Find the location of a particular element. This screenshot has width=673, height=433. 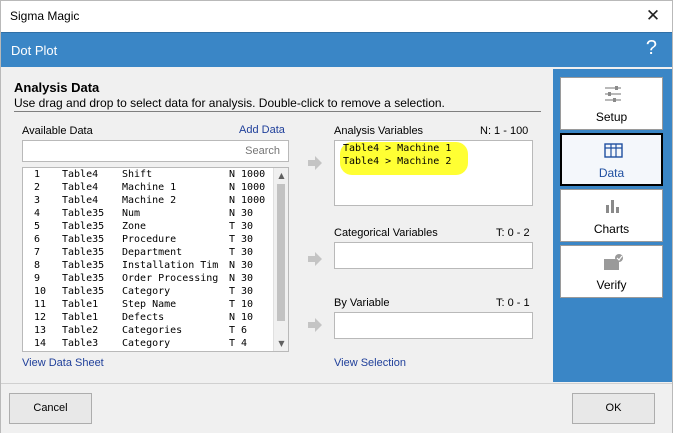

by-variable-label: By Variable is located at coordinates (362, 303).